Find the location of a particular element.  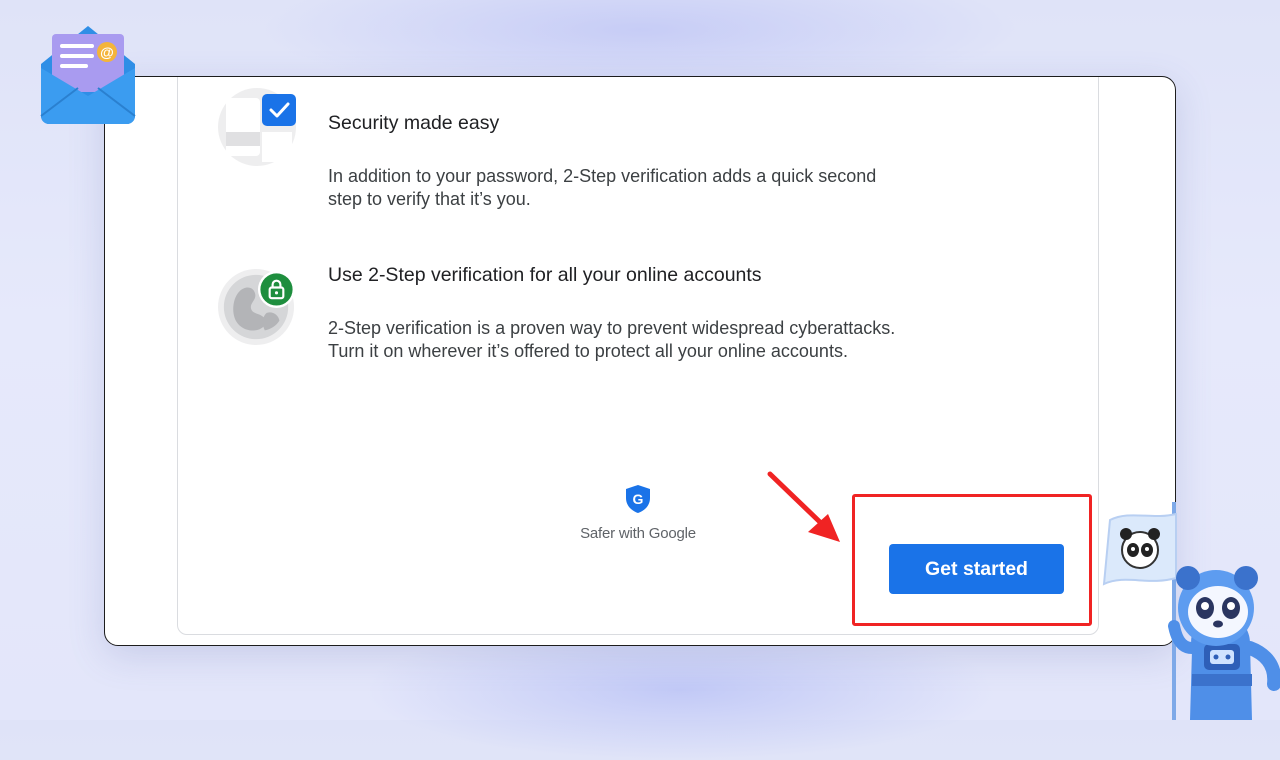

shield-letter: G is located at coordinates (638, 499).